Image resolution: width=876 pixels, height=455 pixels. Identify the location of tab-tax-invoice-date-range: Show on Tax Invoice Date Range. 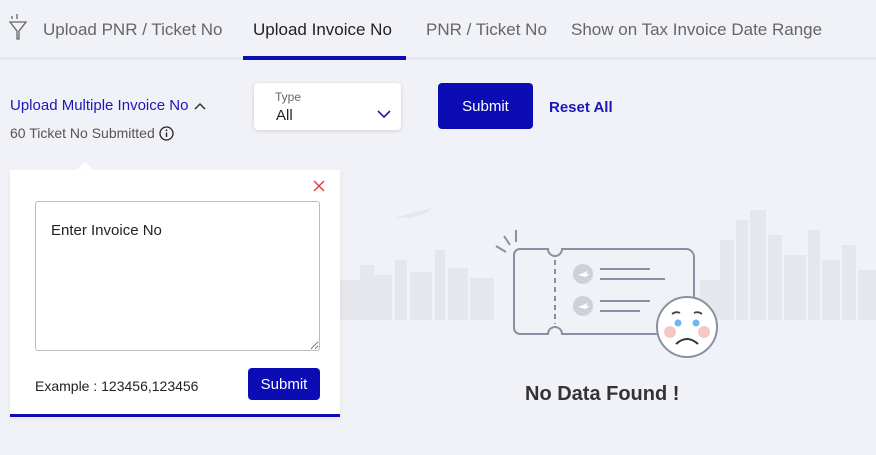
(696, 30).